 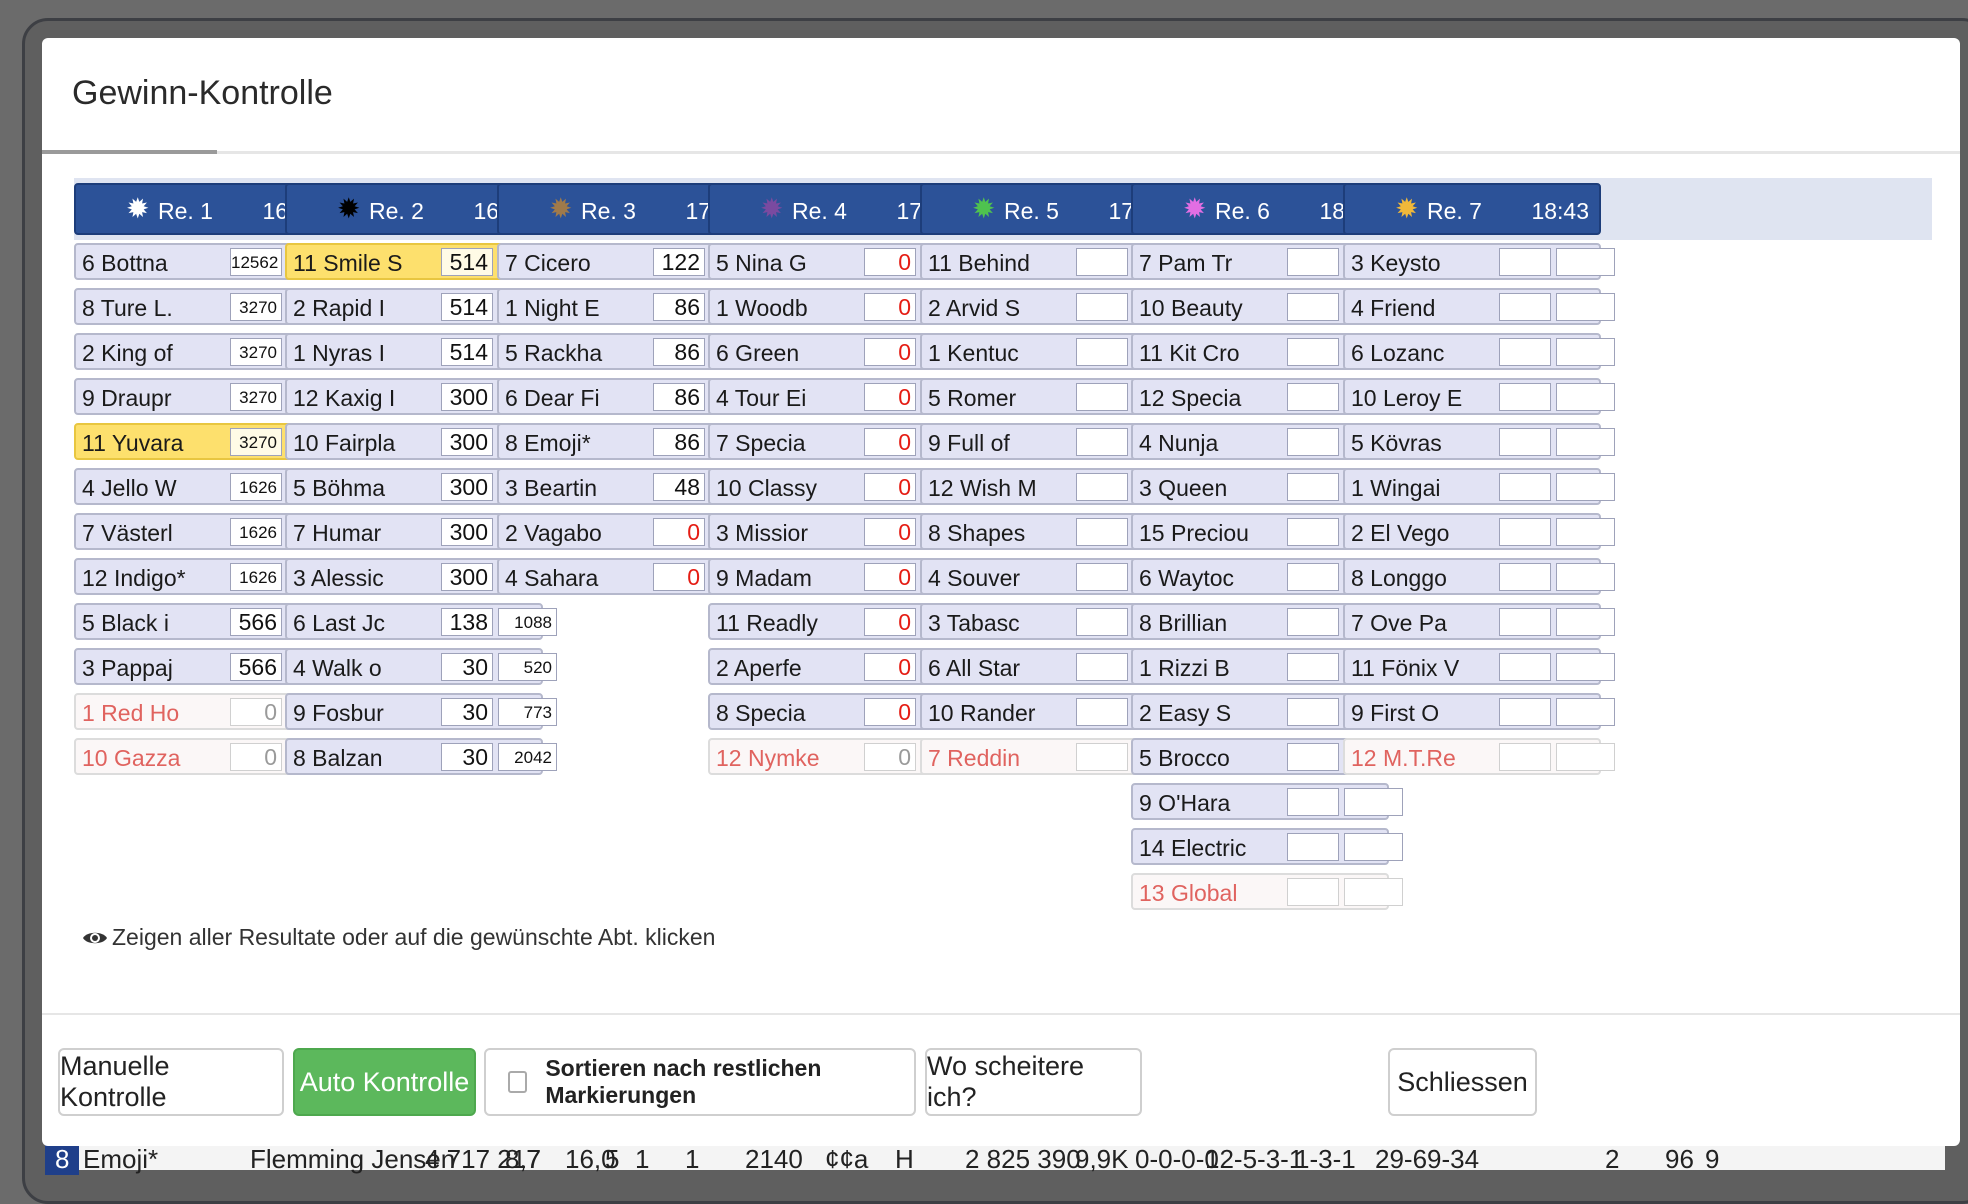 I want to click on points-field: 86, so click(x=679, y=352).